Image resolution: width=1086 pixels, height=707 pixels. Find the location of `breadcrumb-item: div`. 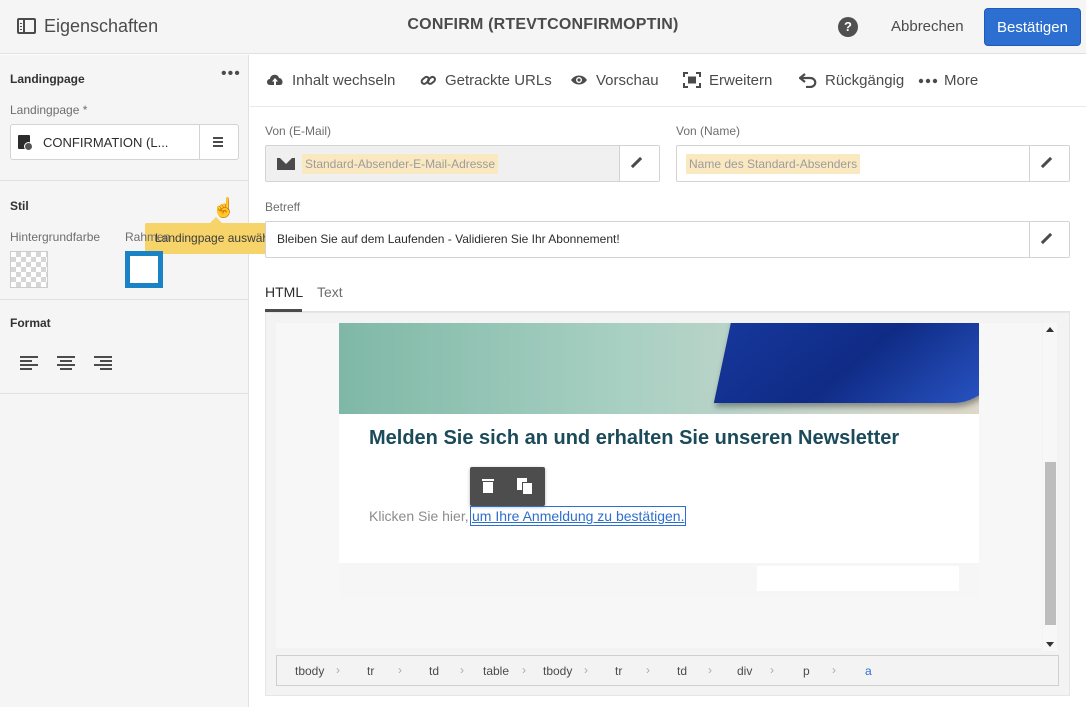

breadcrumb-item: div is located at coordinates (744, 671).